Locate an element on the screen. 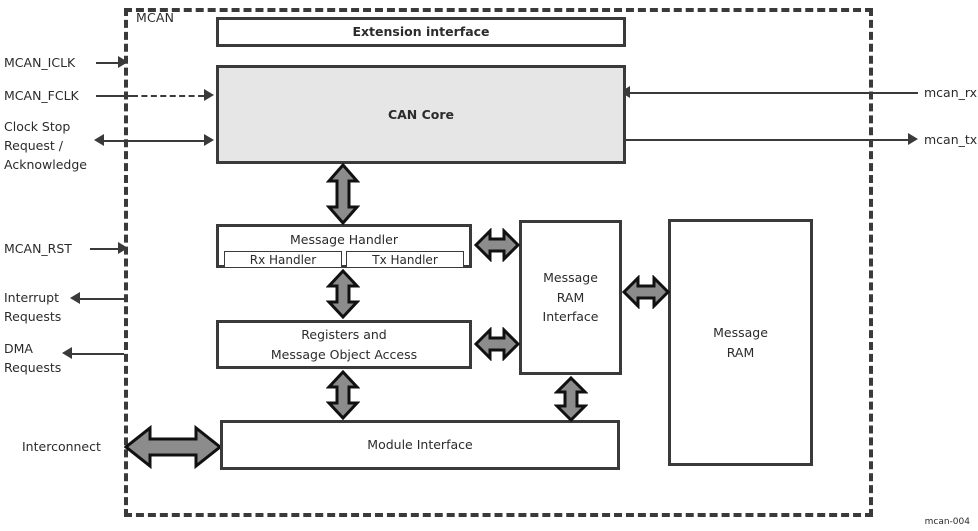 This screenshot has width=978, height=531. block-rx-handler-label: Rx Handler is located at coordinates (283, 259).